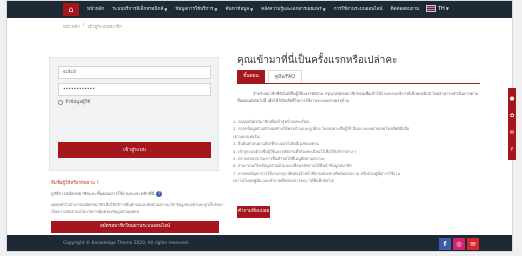 Image resolution: width=522 pixels, height=256 pixels. What do you see at coordinates (134, 150) in the screenshot?
I see `login-button: เข้าสู่ระบบ` at bounding box center [134, 150].